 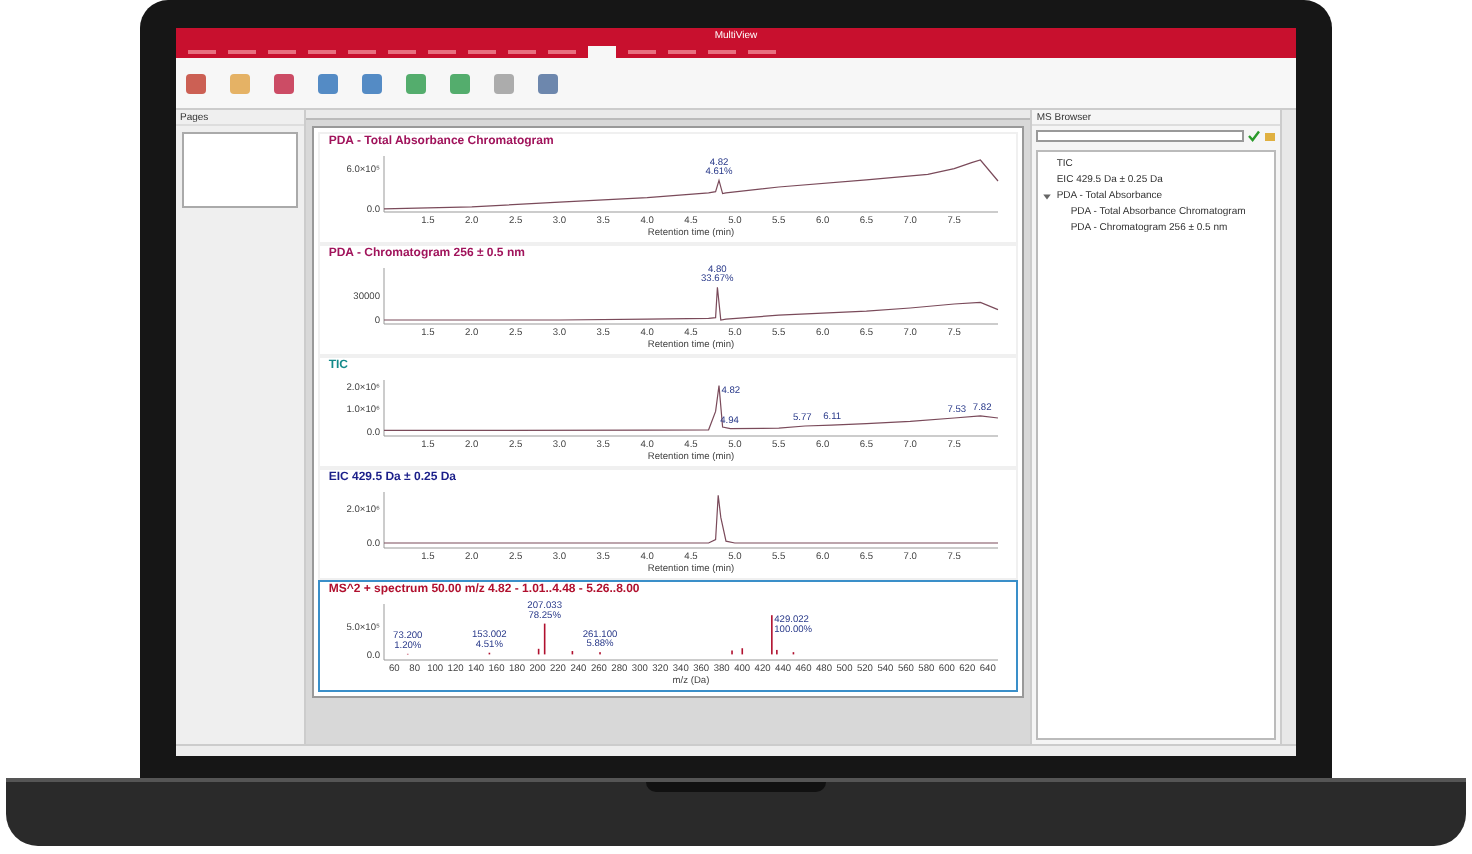 What do you see at coordinates (1254, 136) in the screenshot?
I see `check-icon` at bounding box center [1254, 136].